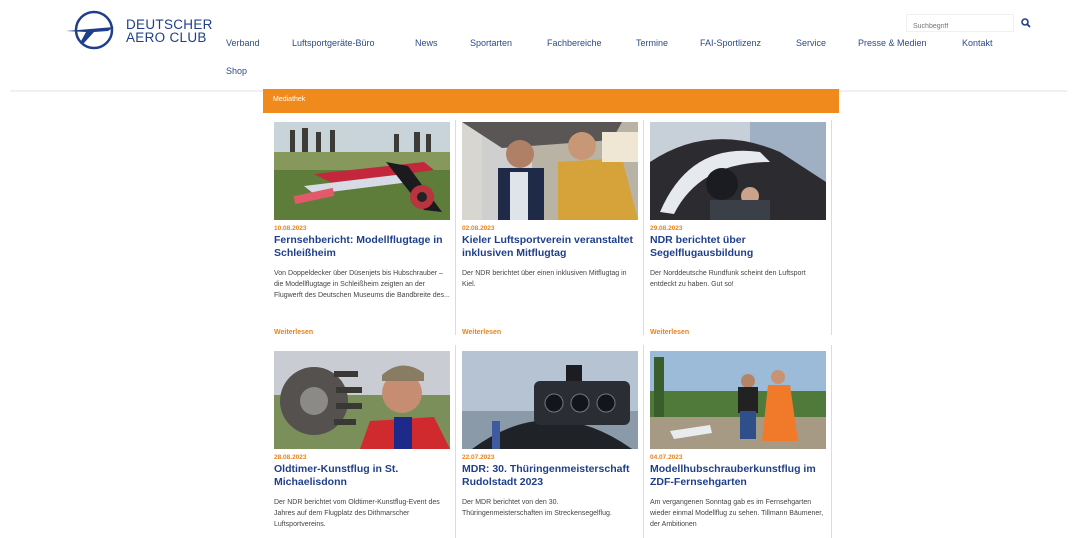 Image resolution: width=1077 pixels, height=538 pixels. Describe the element at coordinates (289, 99) in the screenshot. I see `section-title: Mediathek` at that location.